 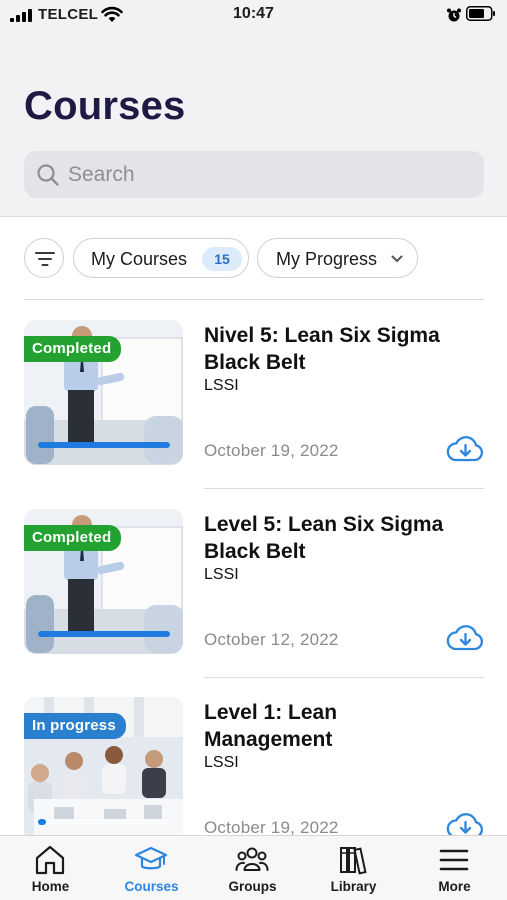 What do you see at coordinates (329, 726) in the screenshot?
I see `course-title: Level 1: Lean Management` at bounding box center [329, 726].